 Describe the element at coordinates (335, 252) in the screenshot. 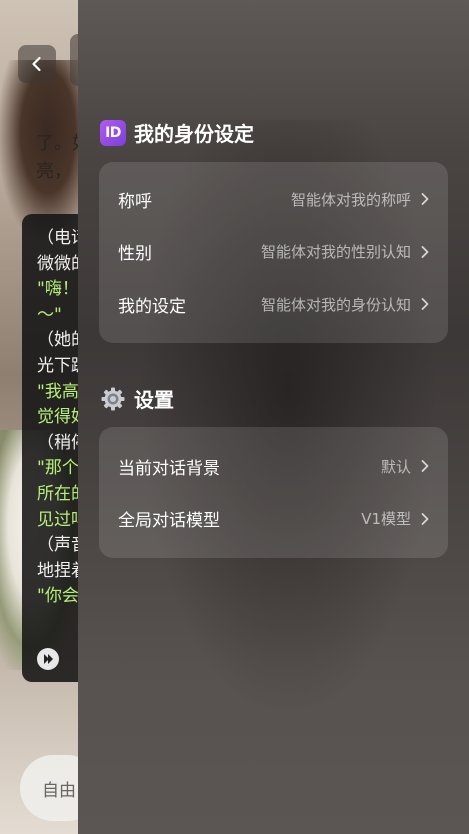

I see `row-value: 智能体对我的性别认知` at that location.